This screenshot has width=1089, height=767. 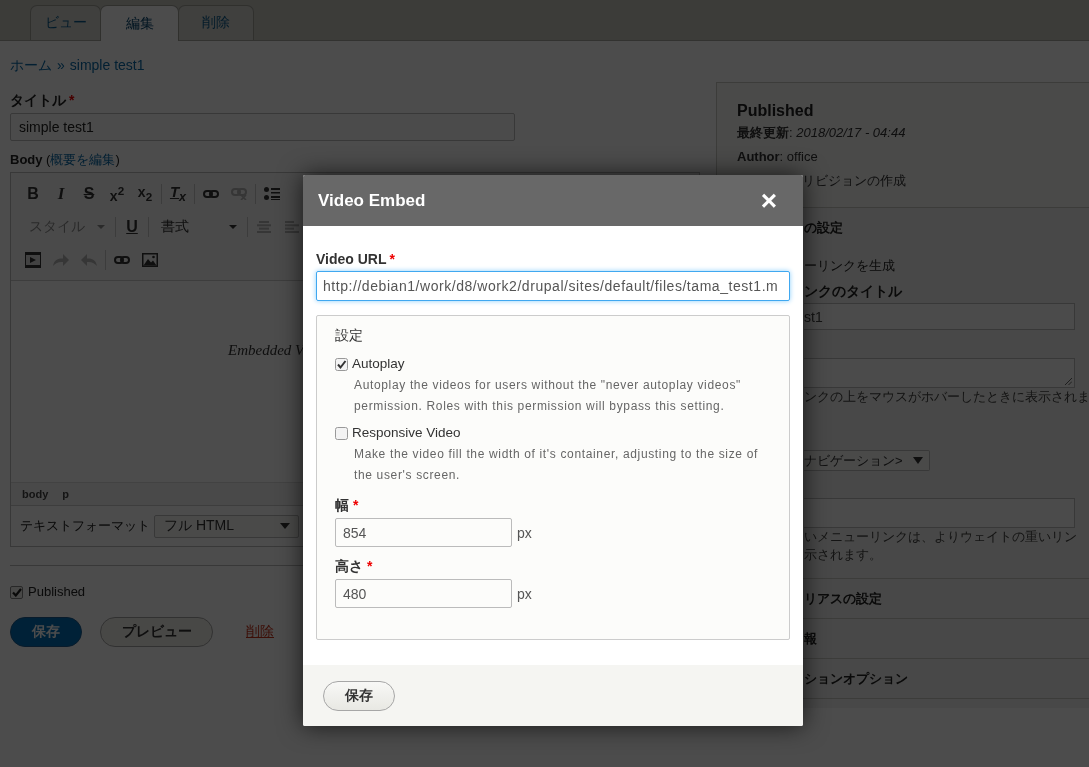 What do you see at coordinates (378, 364) in the screenshot?
I see `checkbox-label: Autoplay` at bounding box center [378, 364].